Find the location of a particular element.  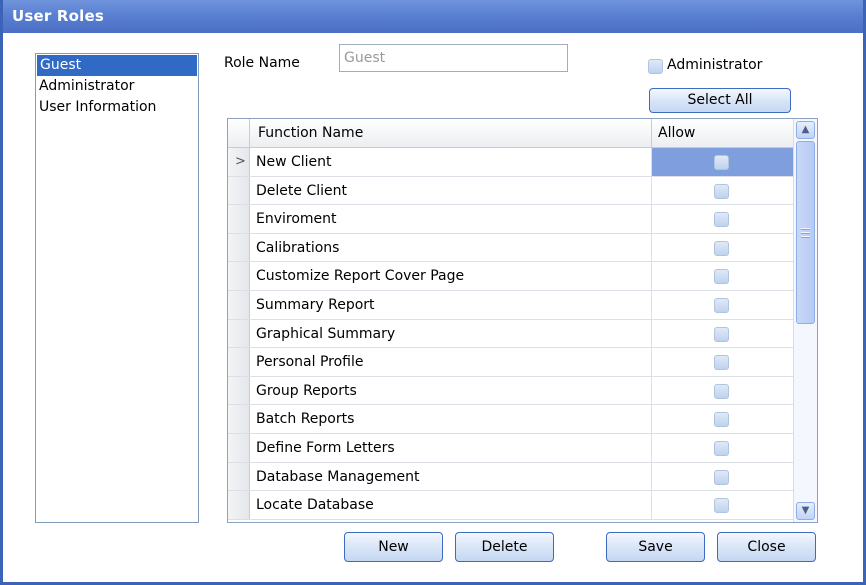

function-name-cell: Locate Database is located at coordinates (451, 505).